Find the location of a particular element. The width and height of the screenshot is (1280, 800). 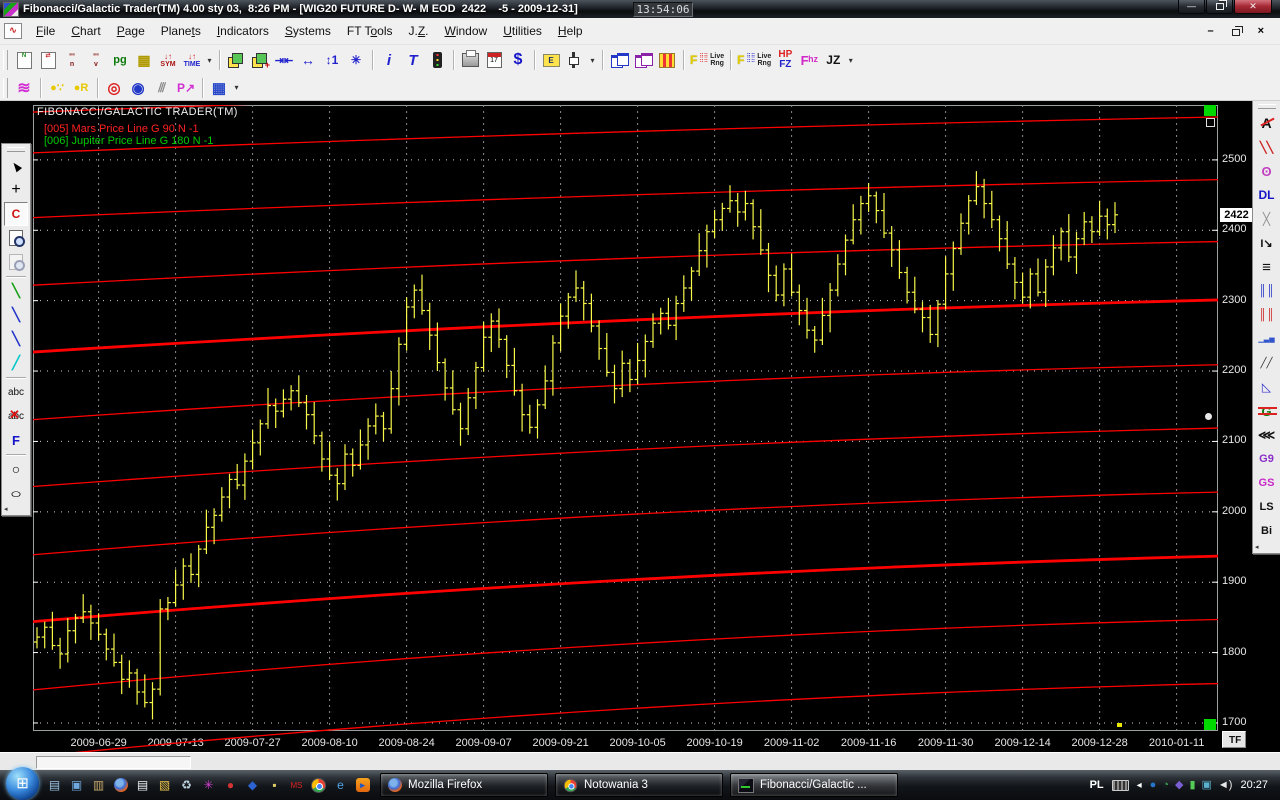

measure-button: E is located at coordinates (551, 60).